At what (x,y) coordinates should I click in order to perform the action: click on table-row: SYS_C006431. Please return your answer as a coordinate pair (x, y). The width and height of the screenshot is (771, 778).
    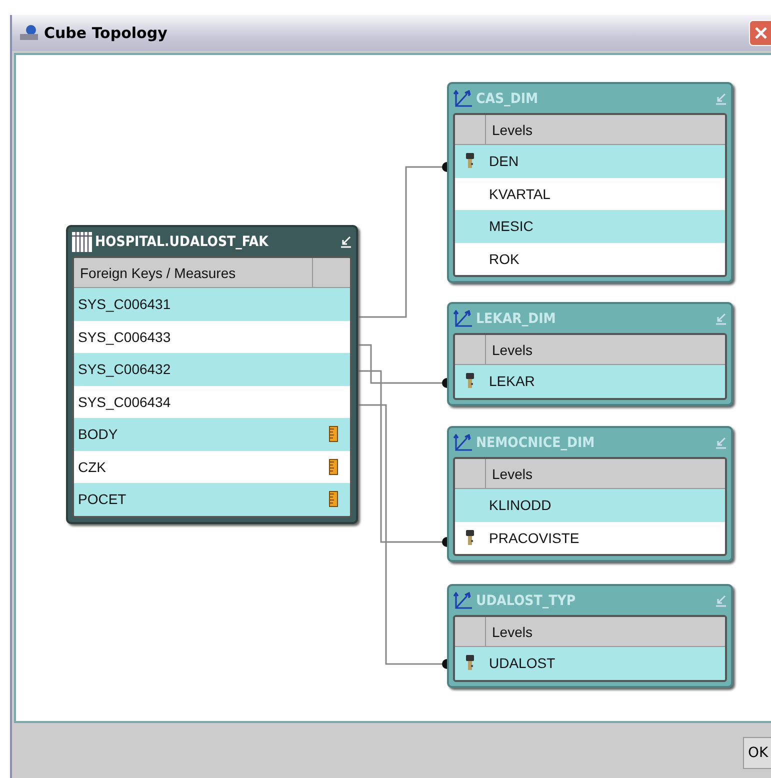
    Looking at the image, I should click on (212, 304).